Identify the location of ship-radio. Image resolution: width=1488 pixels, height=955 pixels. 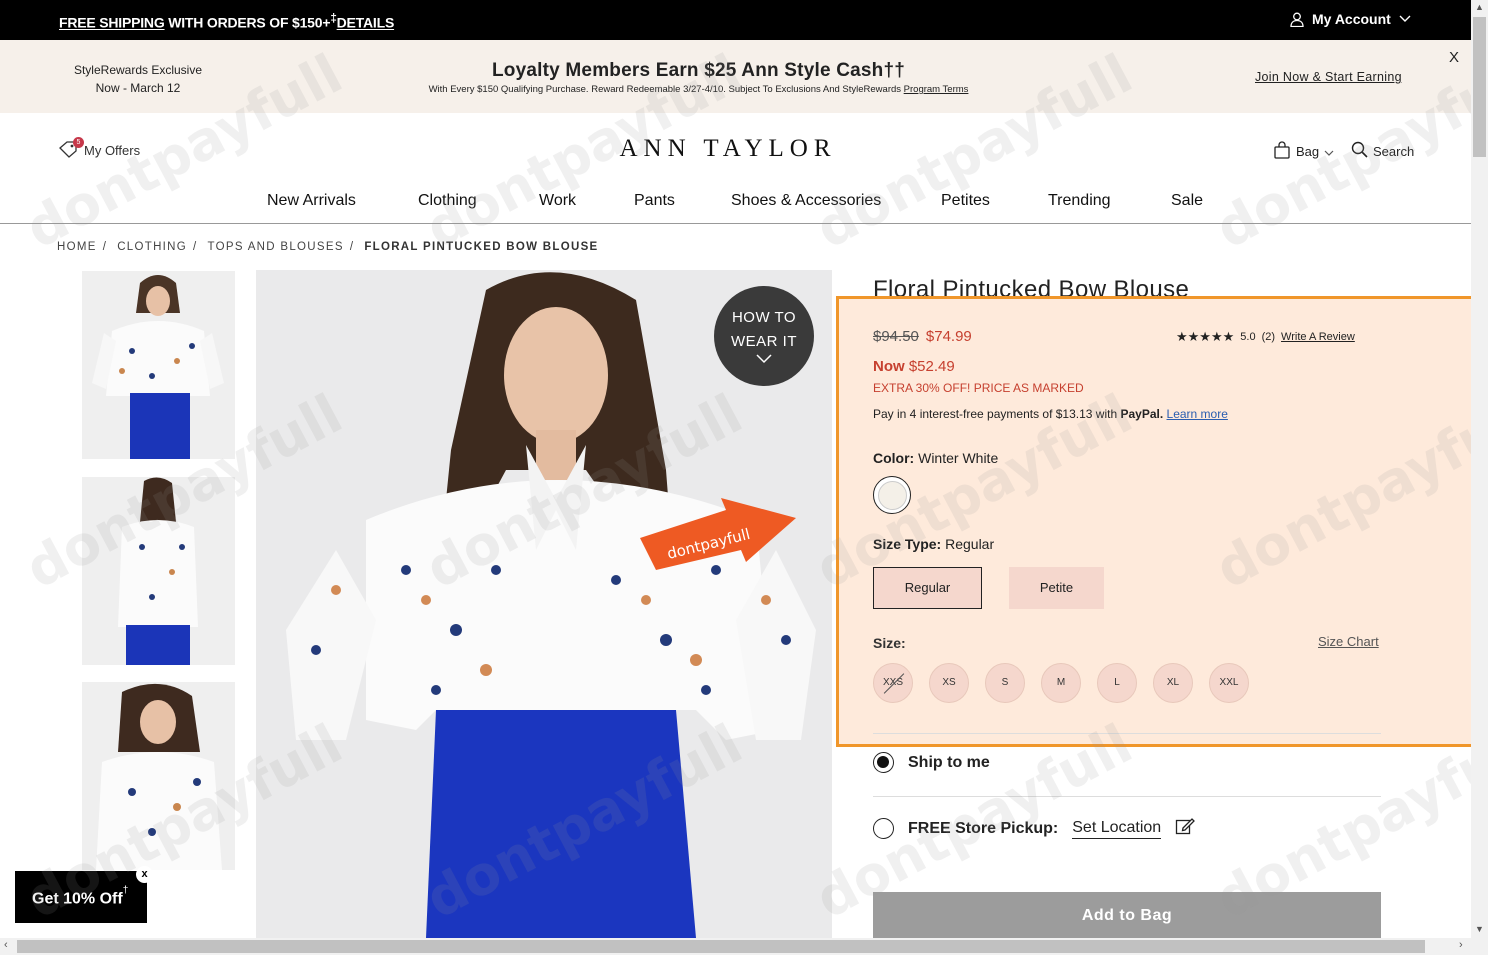
(883, 762).